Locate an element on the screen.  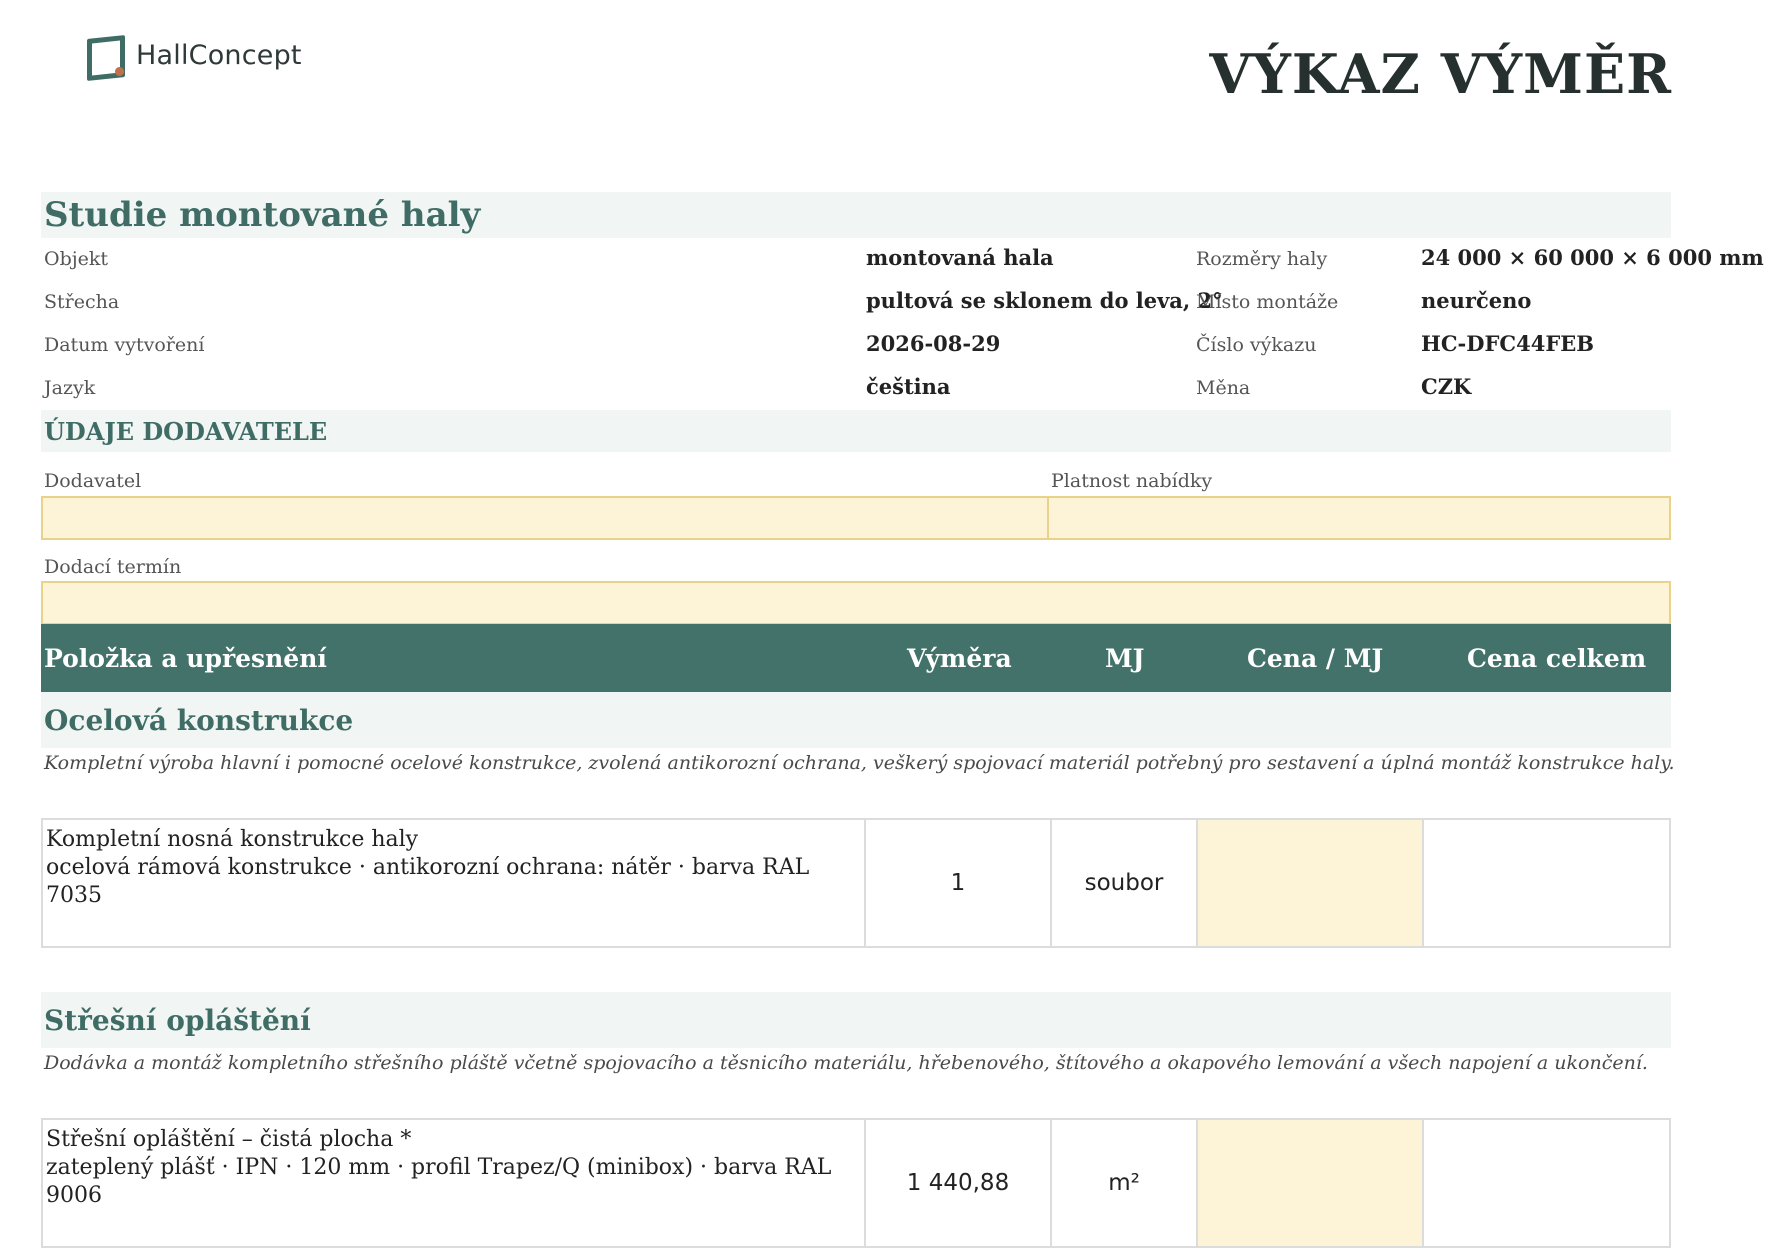
info-label: Měna is located at coordinates (1223, 388).